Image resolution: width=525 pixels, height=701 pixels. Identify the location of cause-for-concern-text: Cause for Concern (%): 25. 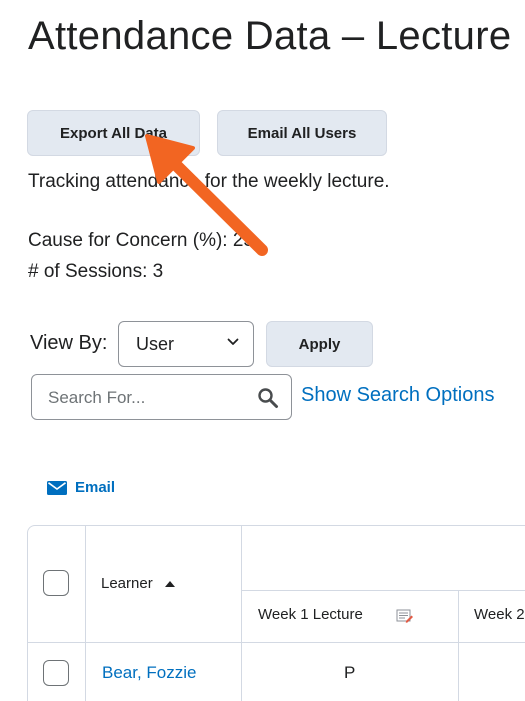
(141, 240).